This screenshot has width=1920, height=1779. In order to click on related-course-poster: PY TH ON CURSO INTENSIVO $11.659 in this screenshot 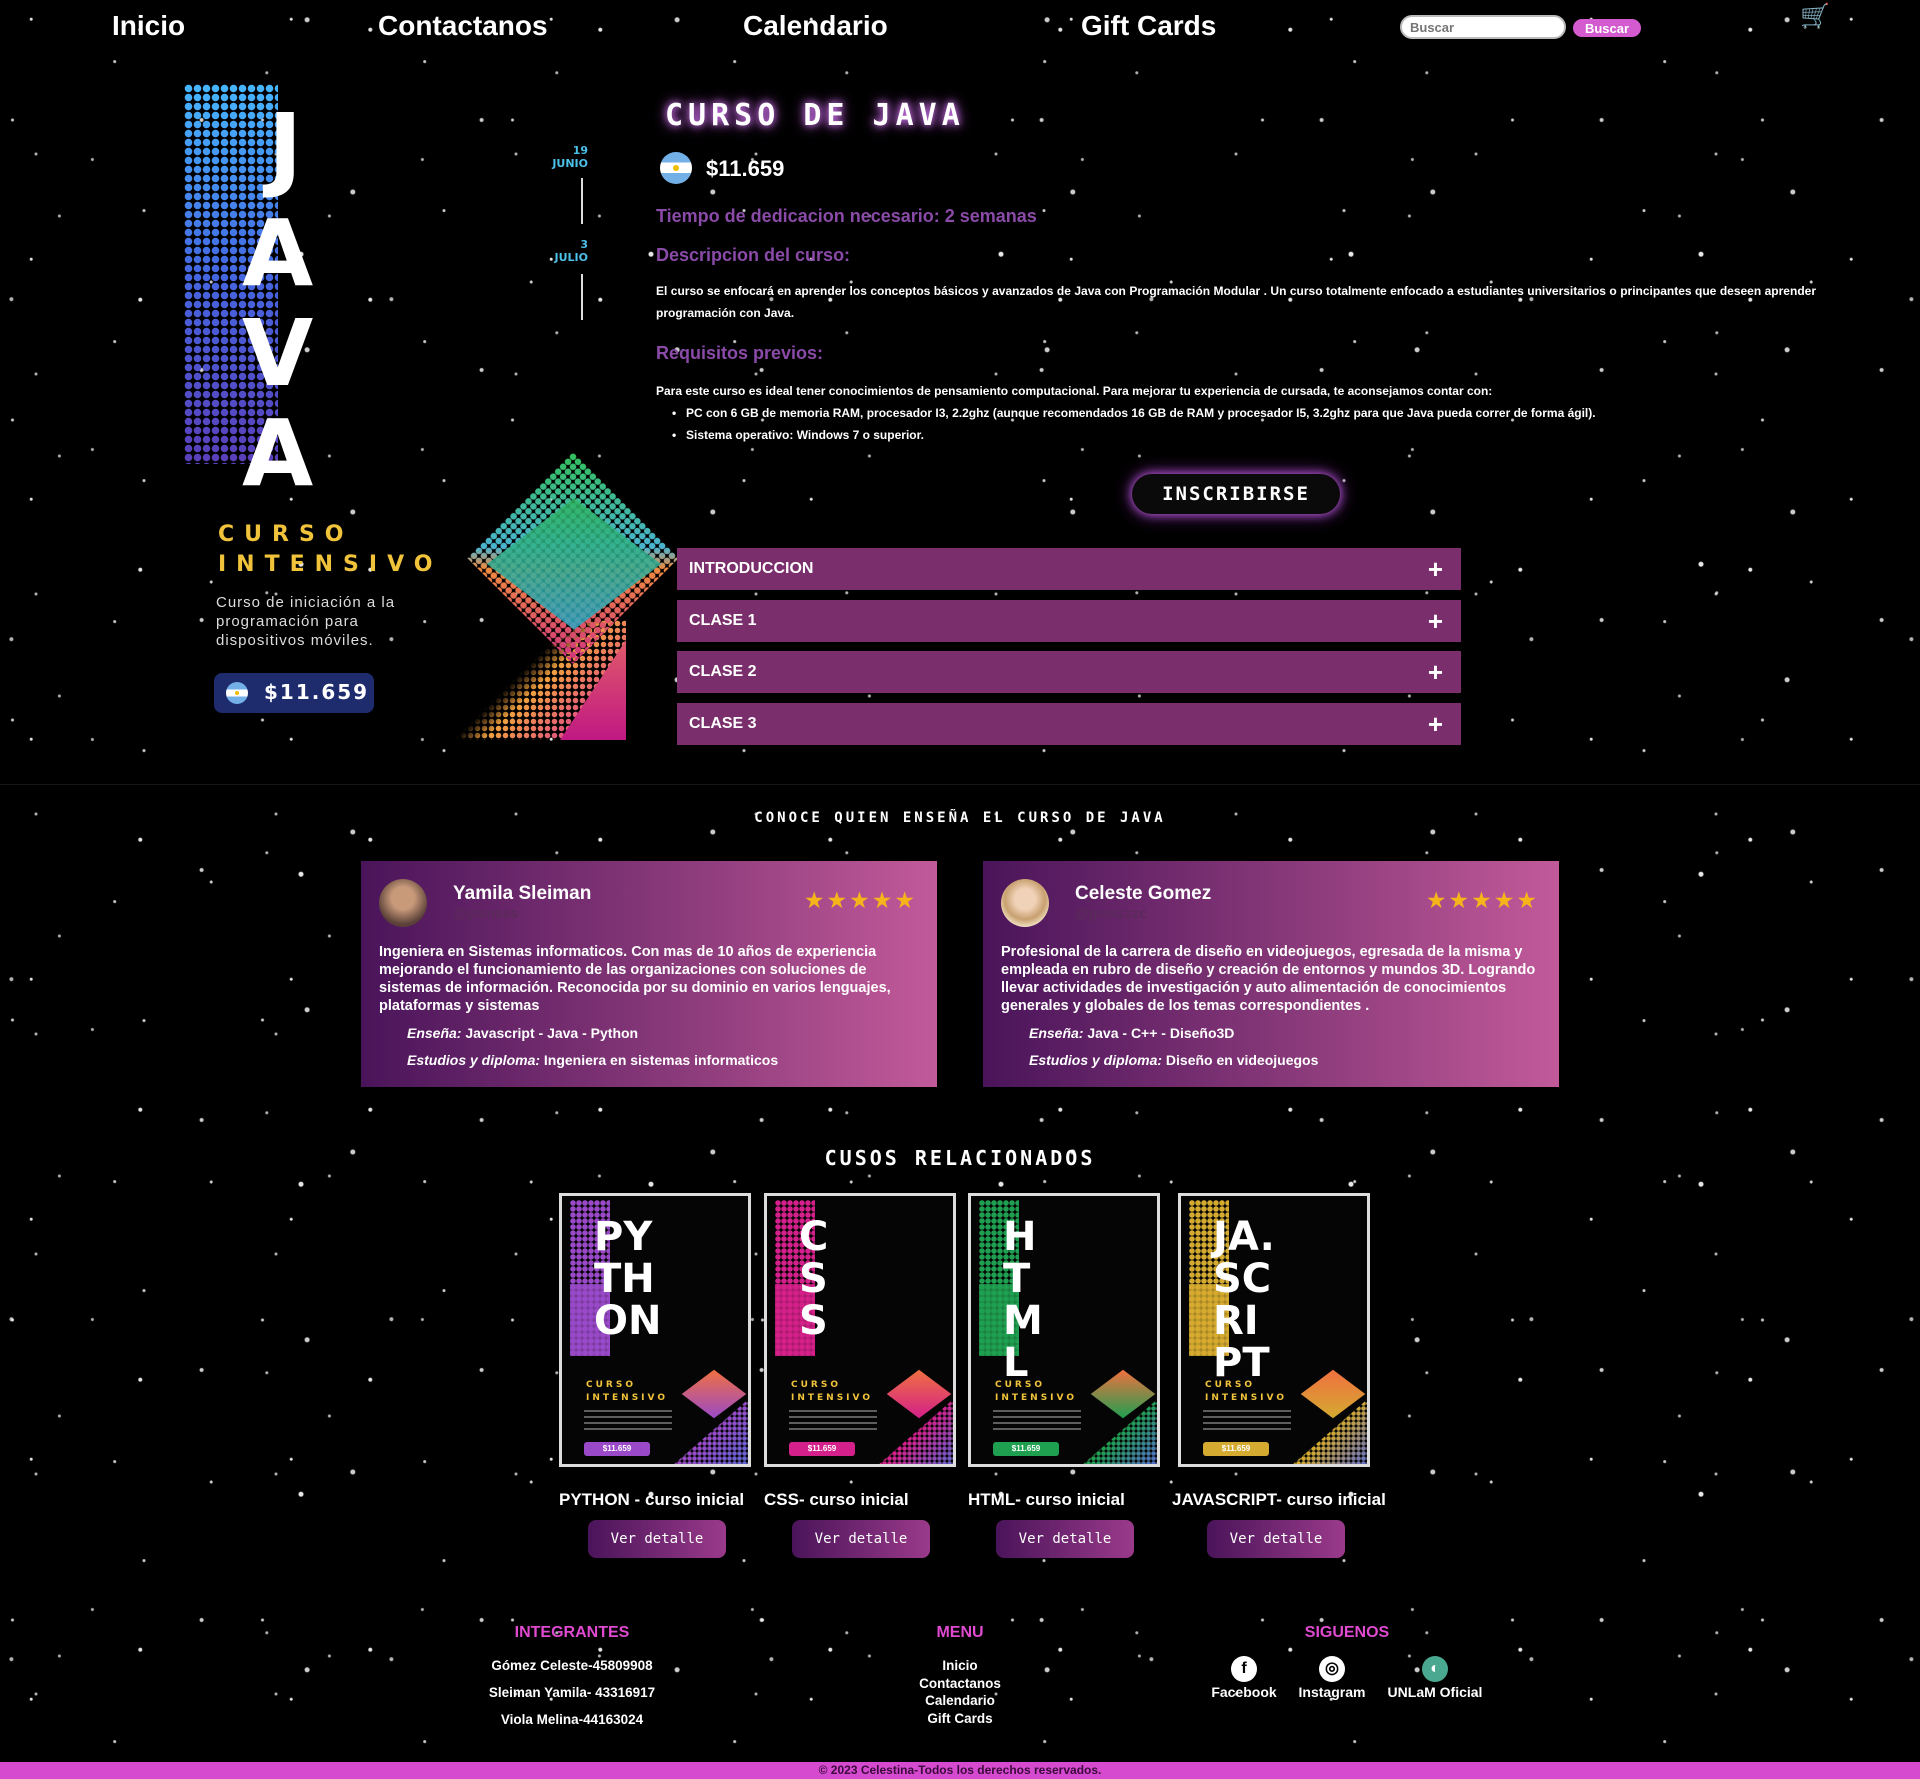, I will do `click(655, 1330)`.